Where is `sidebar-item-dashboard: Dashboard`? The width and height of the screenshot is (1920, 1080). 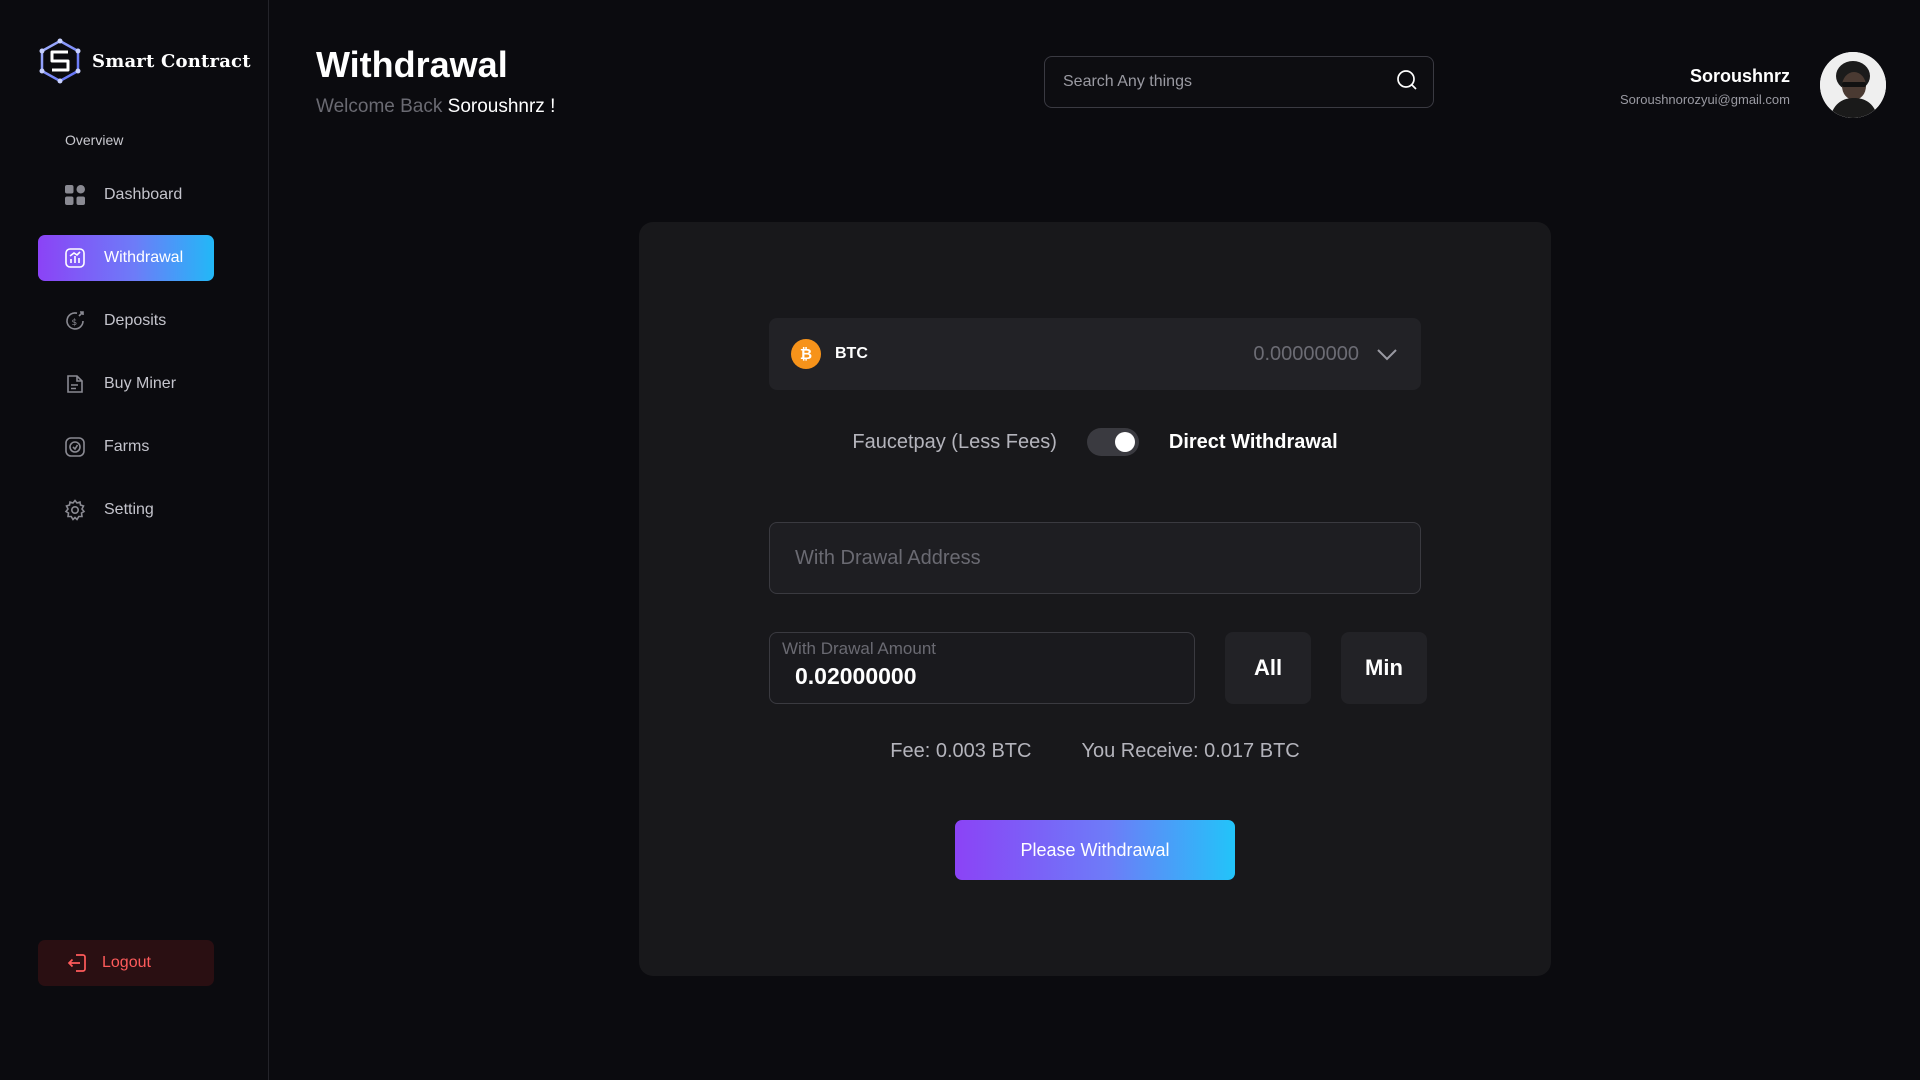 sidebar-item-dashboard: Dashboard is located at coordinates (126, 195).